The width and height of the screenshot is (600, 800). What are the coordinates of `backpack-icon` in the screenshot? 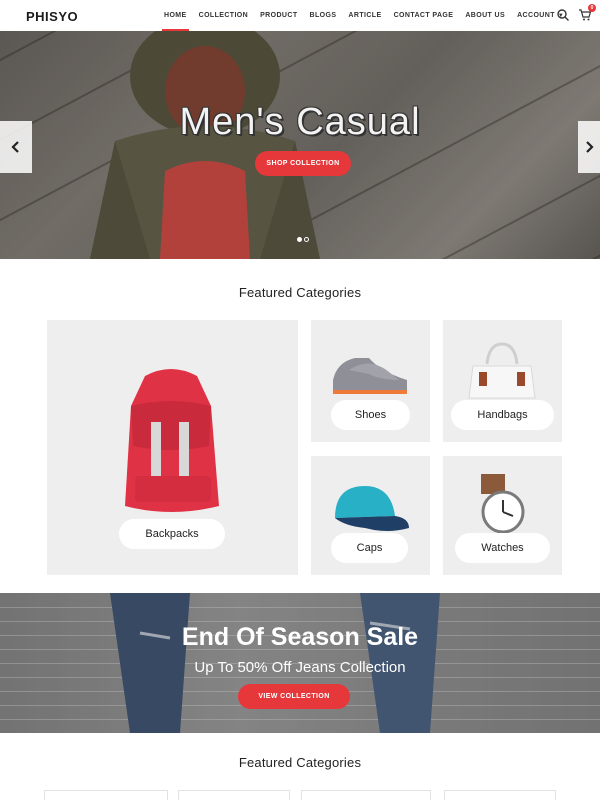 It's located at (172, 440).